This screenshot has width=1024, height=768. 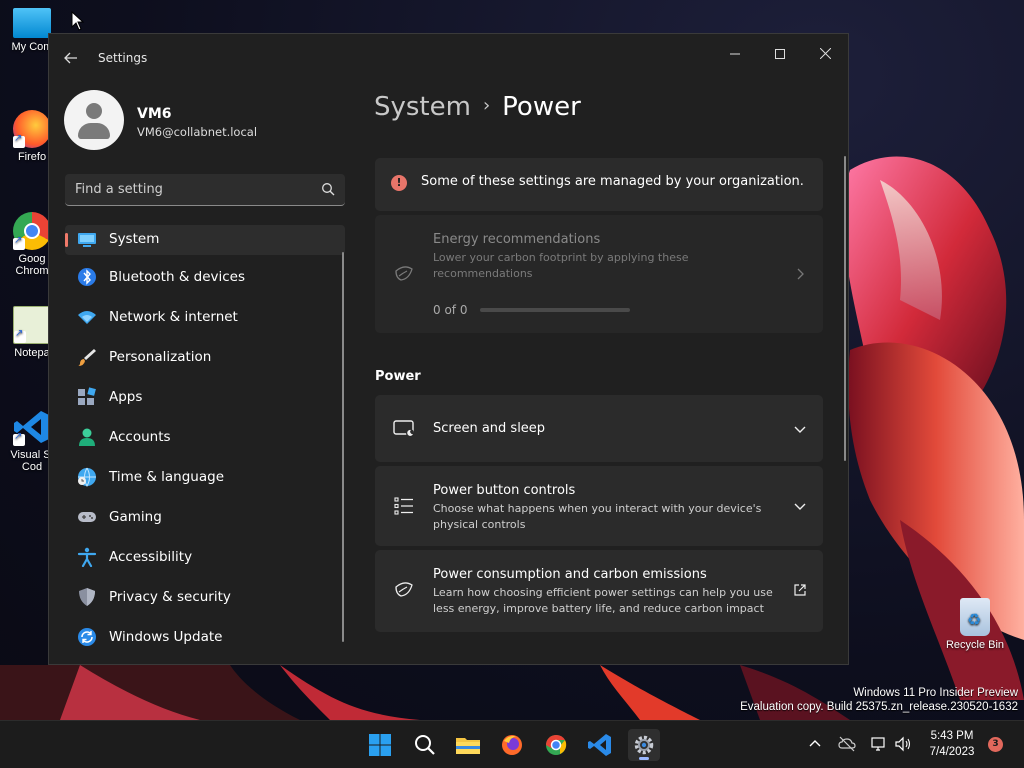 I want to click on selection-indicator, so click(x=66, y=240).